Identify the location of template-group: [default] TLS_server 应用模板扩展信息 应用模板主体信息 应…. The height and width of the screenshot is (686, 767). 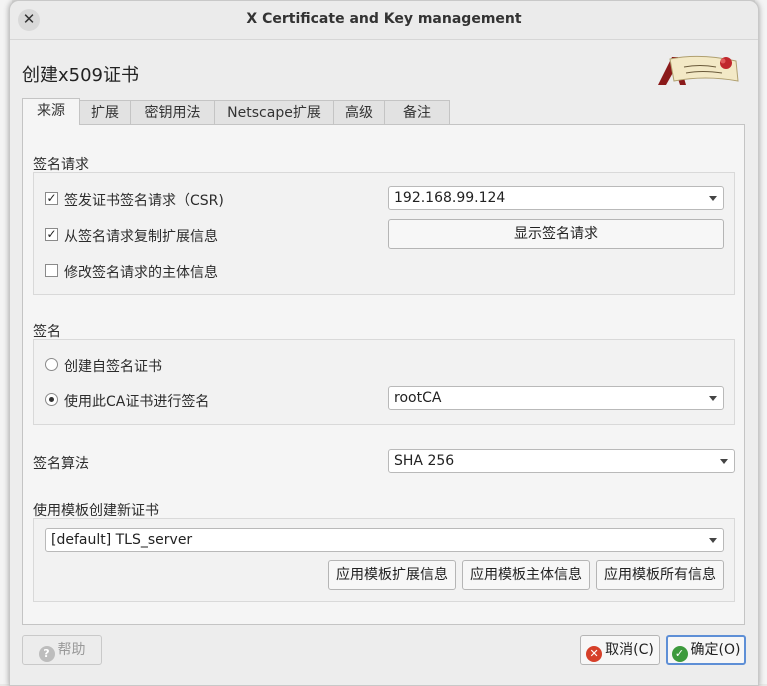
(384, 560).